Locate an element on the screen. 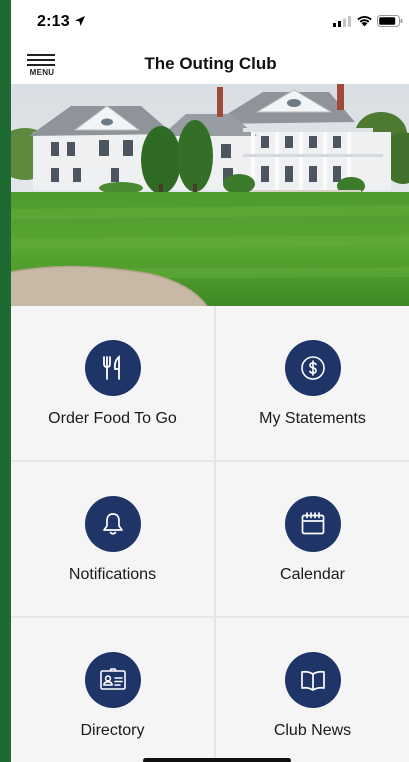 This screenshot has width=409, height=762. home-indicator is located at coordinates (217, 760).